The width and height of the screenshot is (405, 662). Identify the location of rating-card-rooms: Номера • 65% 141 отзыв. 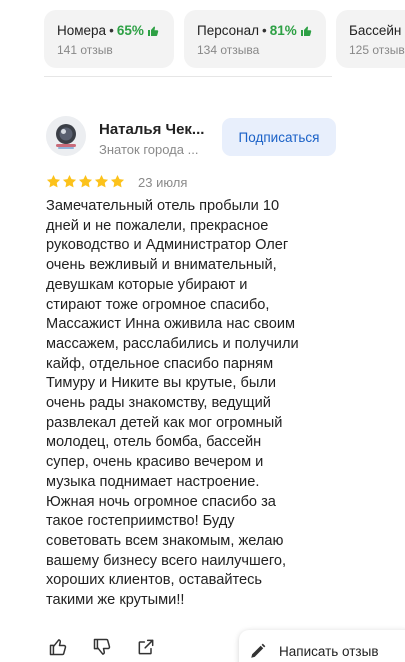
(109, 39).